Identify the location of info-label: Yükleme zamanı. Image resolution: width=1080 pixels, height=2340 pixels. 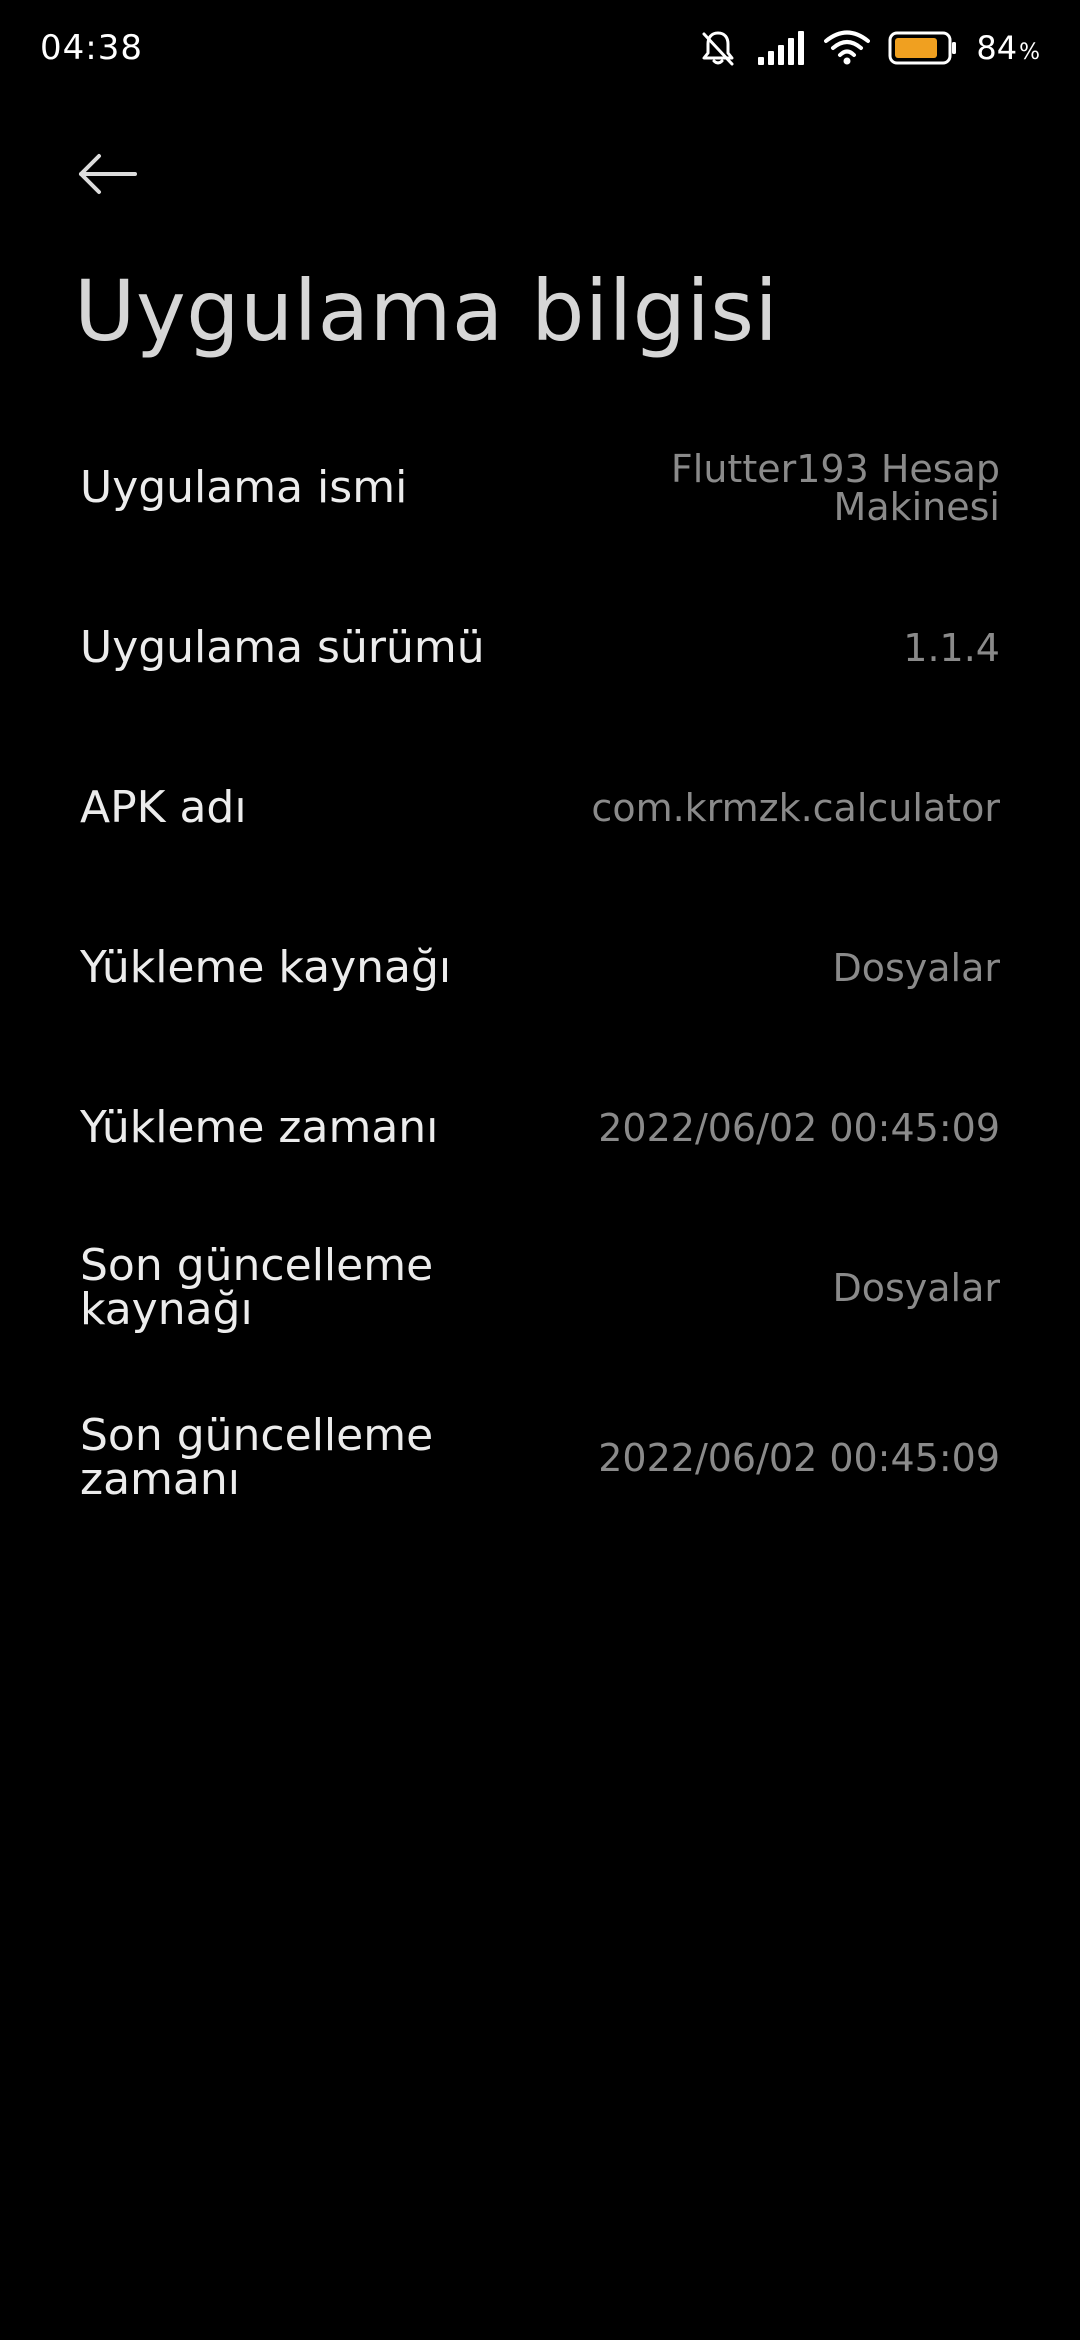
(259, 1127).